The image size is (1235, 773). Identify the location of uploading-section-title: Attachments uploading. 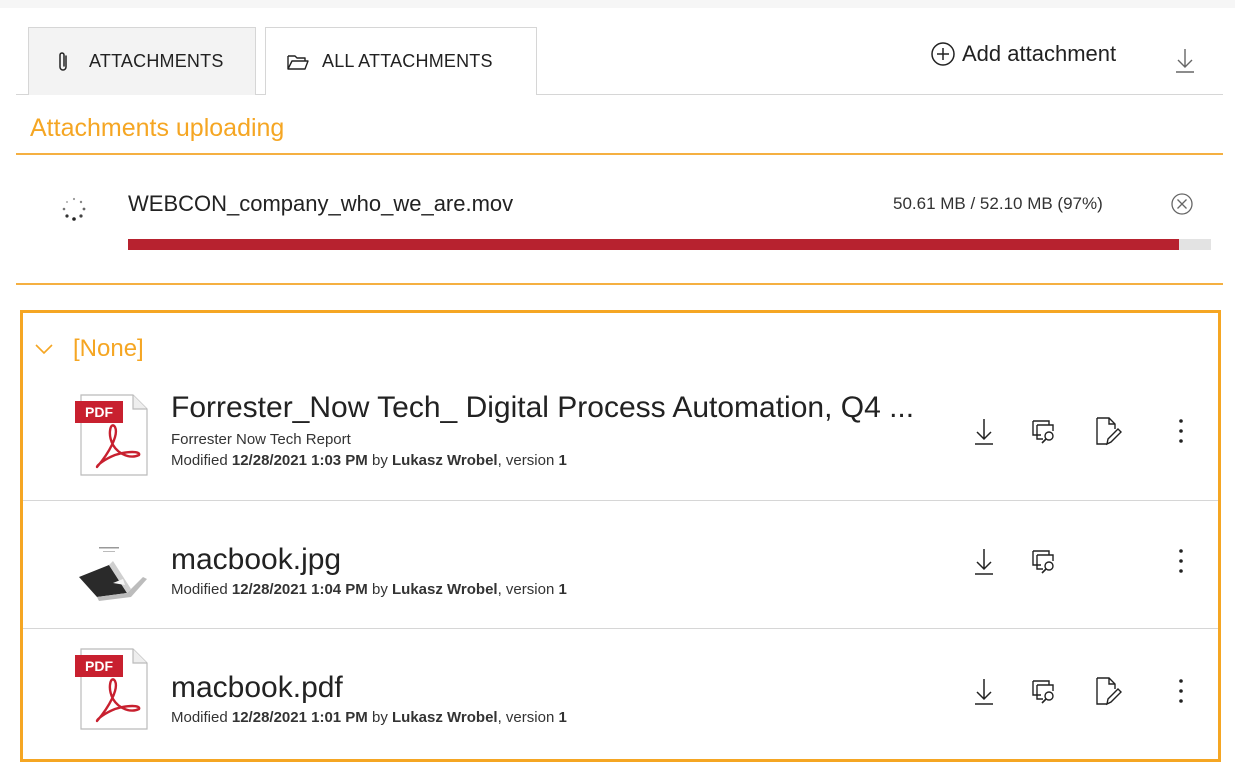
(157, 128).